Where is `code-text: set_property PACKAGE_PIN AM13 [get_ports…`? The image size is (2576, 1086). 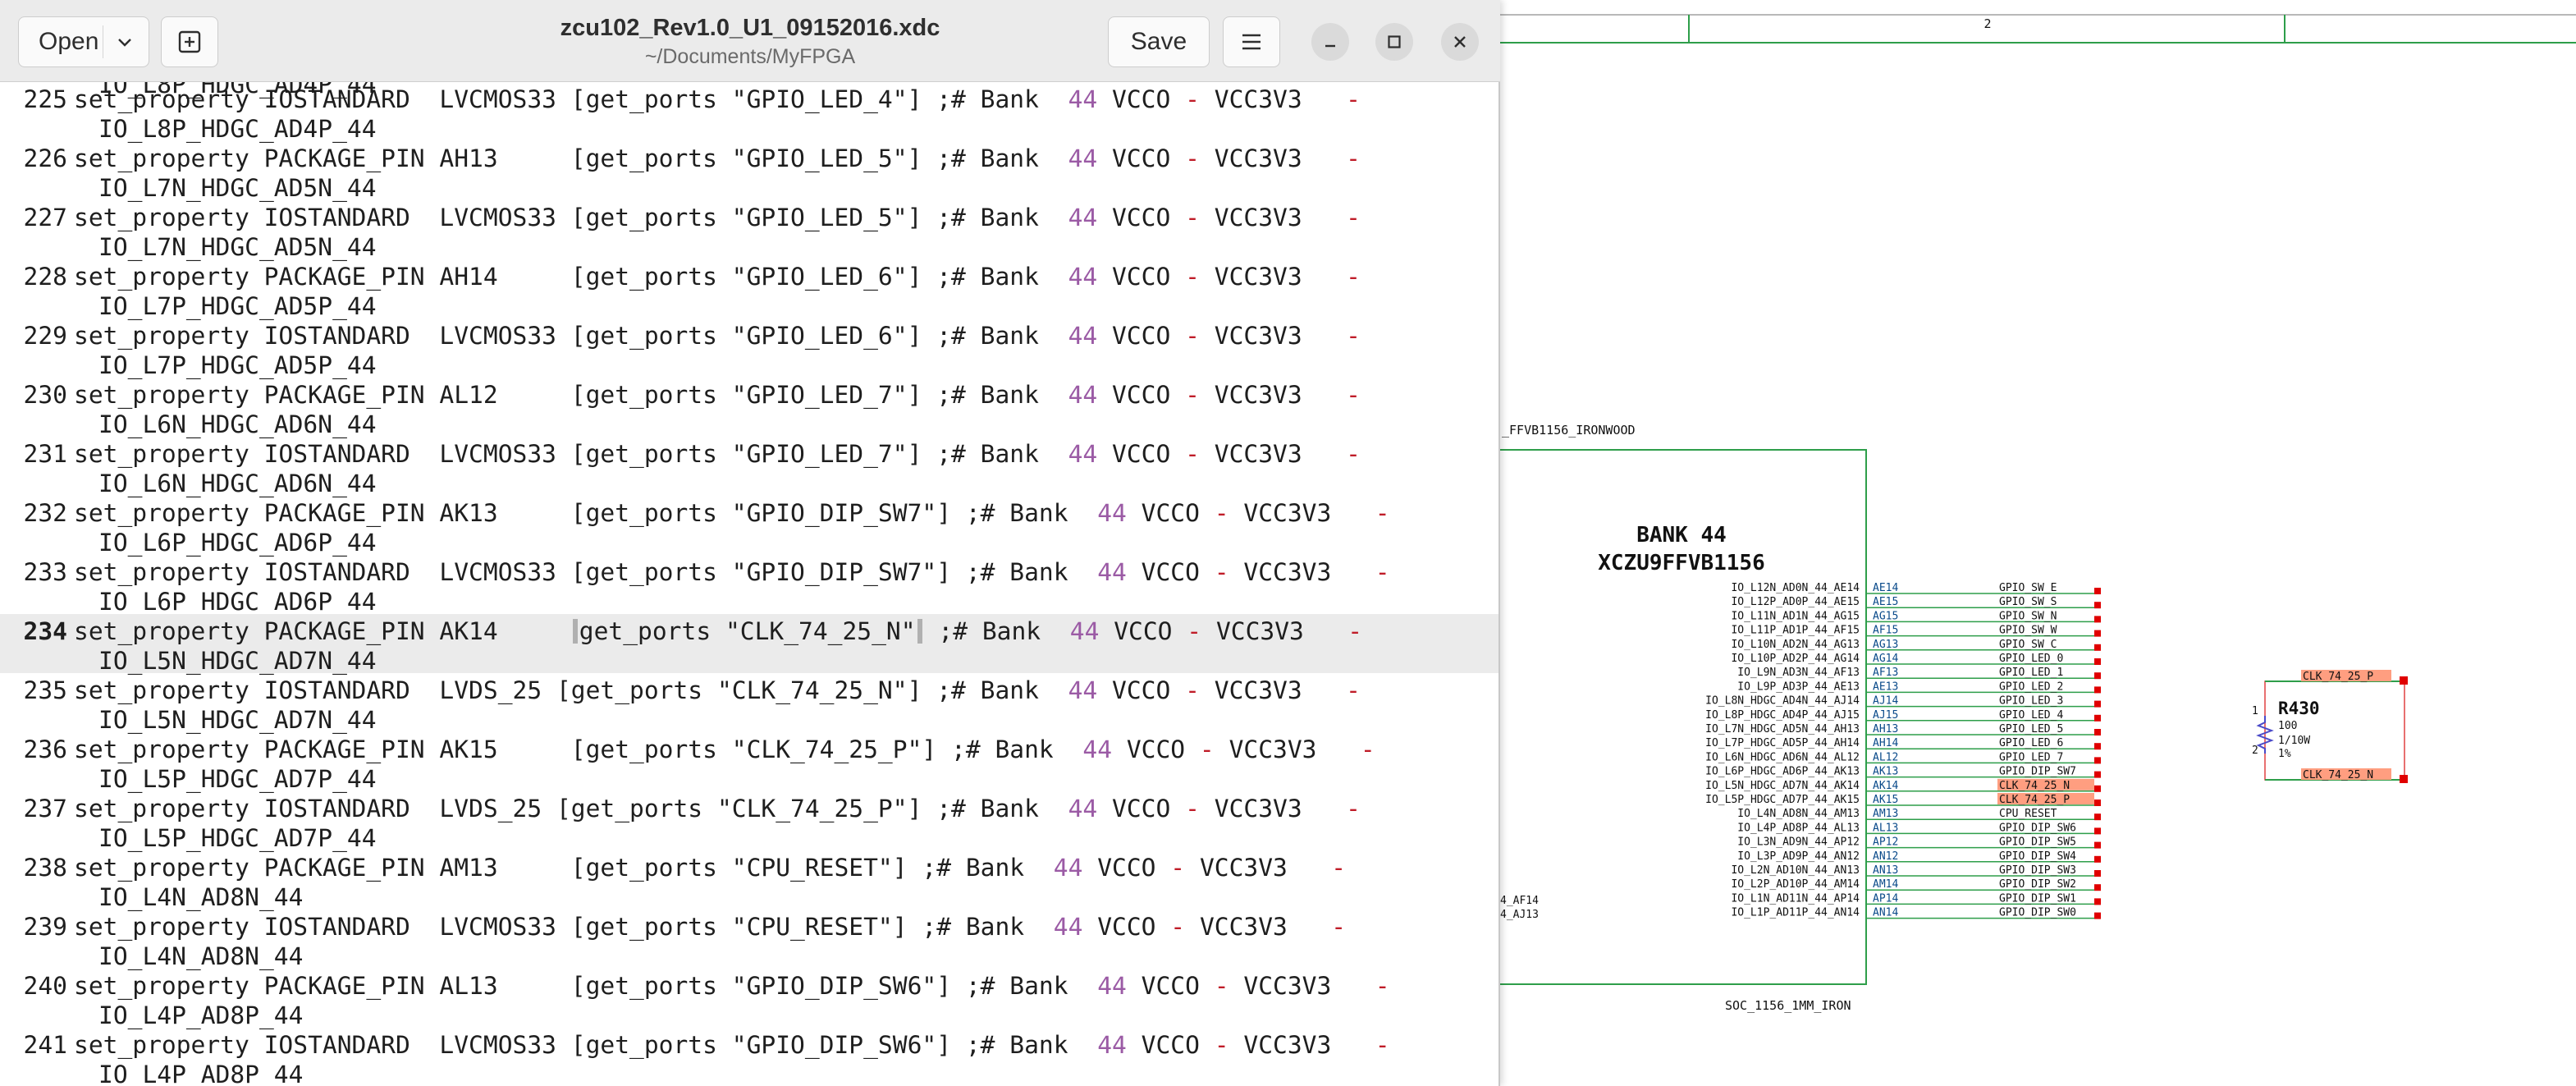
code-text: set_property PACKAGE_PIN AM13 [get_ports… is located at coordinates (710, 868).